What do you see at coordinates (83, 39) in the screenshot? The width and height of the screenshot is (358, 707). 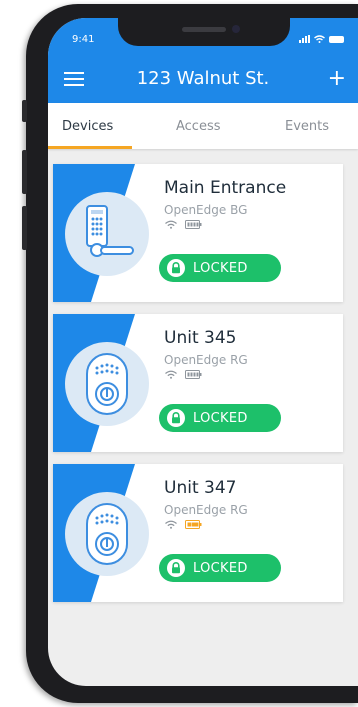 I see `status-time: 9:41` at bounding box center [83, 39].